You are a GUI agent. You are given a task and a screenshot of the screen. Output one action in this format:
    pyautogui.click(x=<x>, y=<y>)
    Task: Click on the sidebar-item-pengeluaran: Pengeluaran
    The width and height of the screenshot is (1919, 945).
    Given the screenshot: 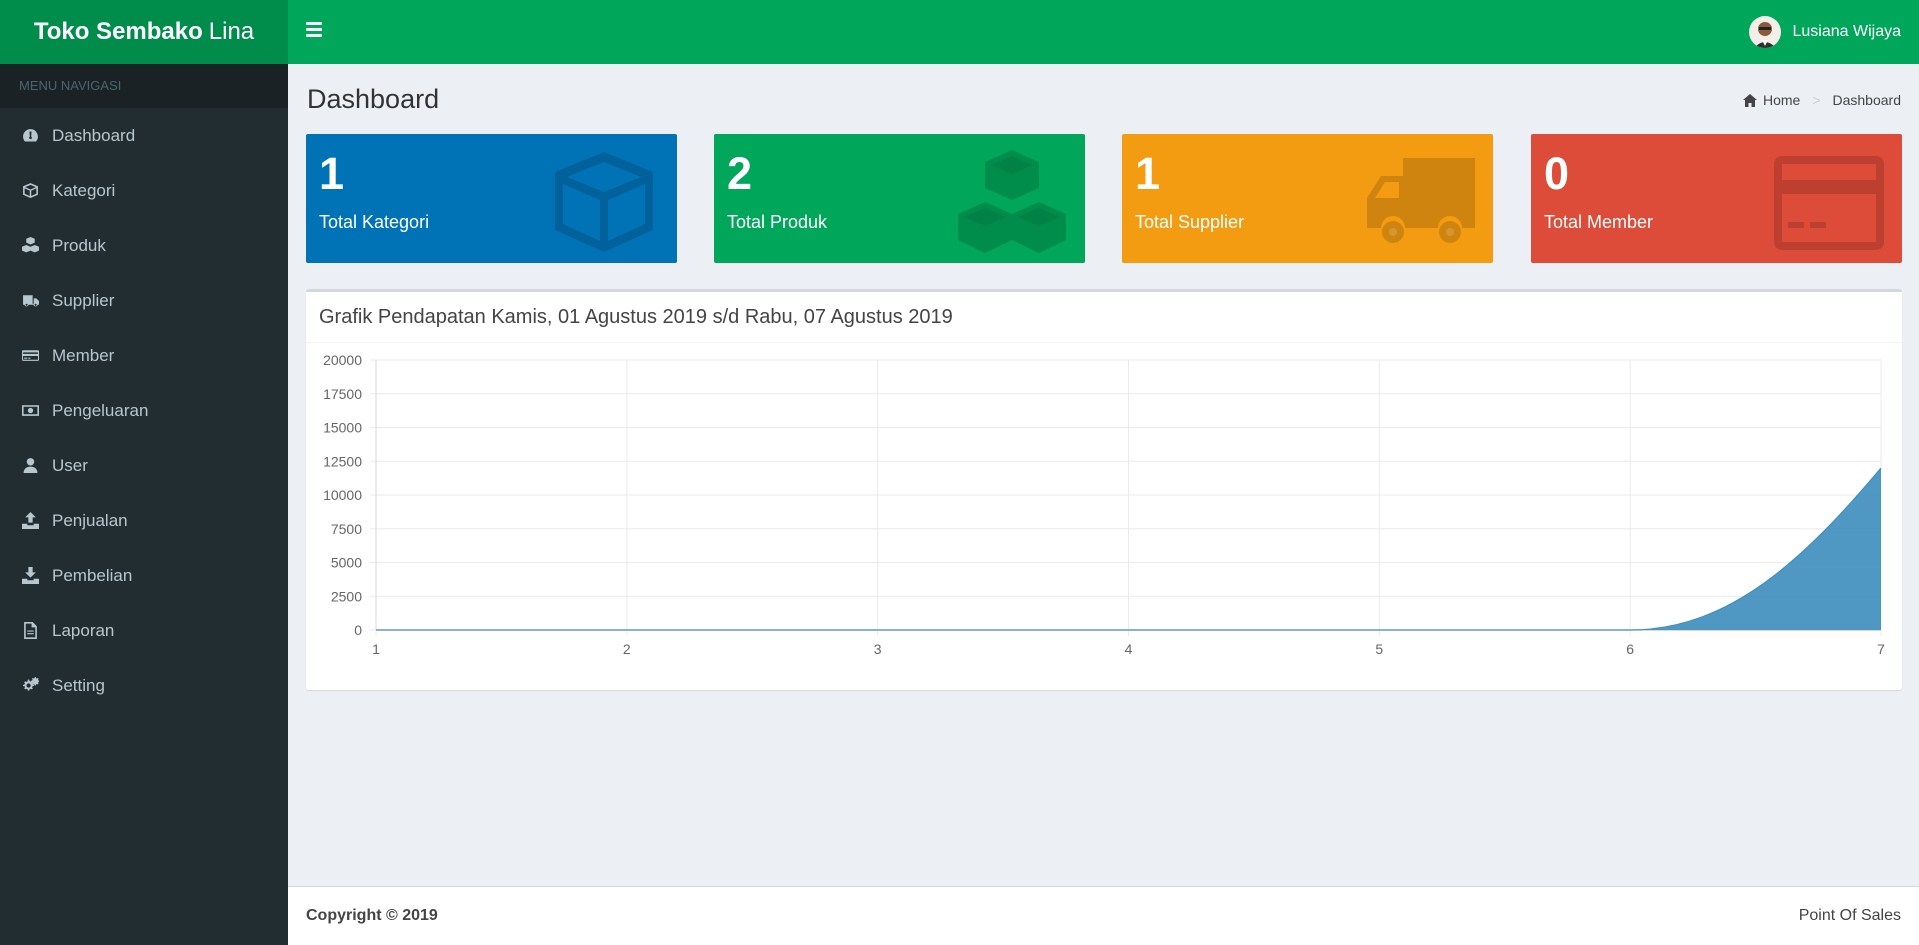 What is the action you would take?
    pyautogui.click(x=144, y=410)
    